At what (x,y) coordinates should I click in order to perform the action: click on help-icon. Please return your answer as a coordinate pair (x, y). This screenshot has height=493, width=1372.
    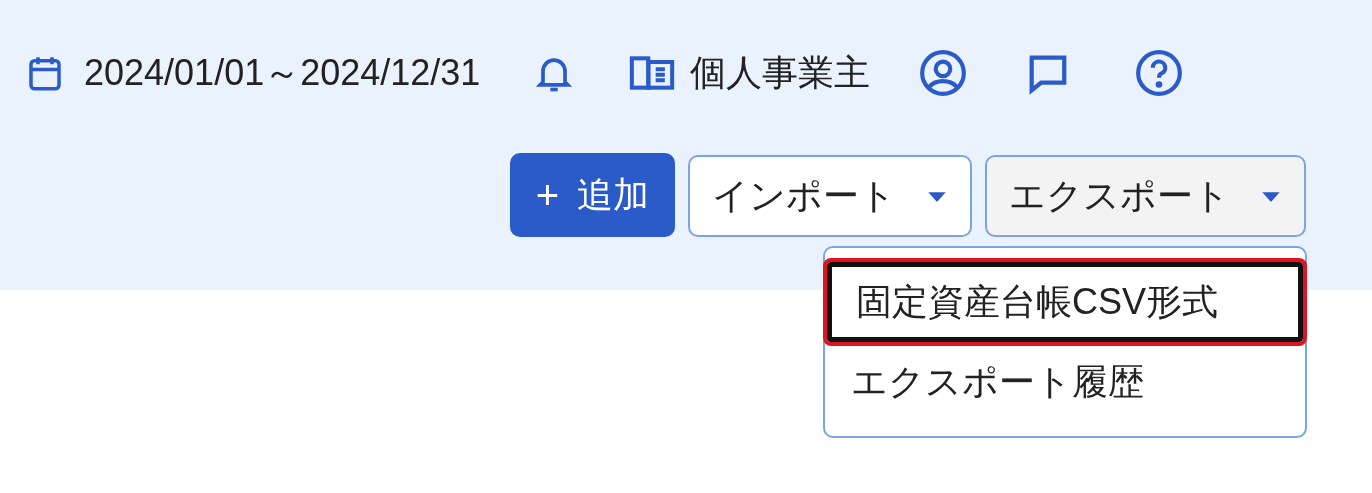
    Looking at the image, I should click on (1159, 72).